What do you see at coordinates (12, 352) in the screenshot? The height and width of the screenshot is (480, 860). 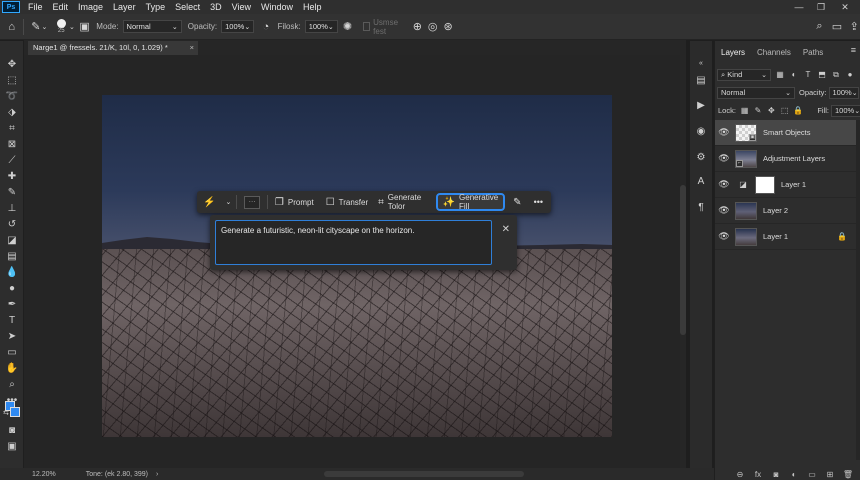 I see `shape-tool-icon: ▭` at bounding box center [12, 352].